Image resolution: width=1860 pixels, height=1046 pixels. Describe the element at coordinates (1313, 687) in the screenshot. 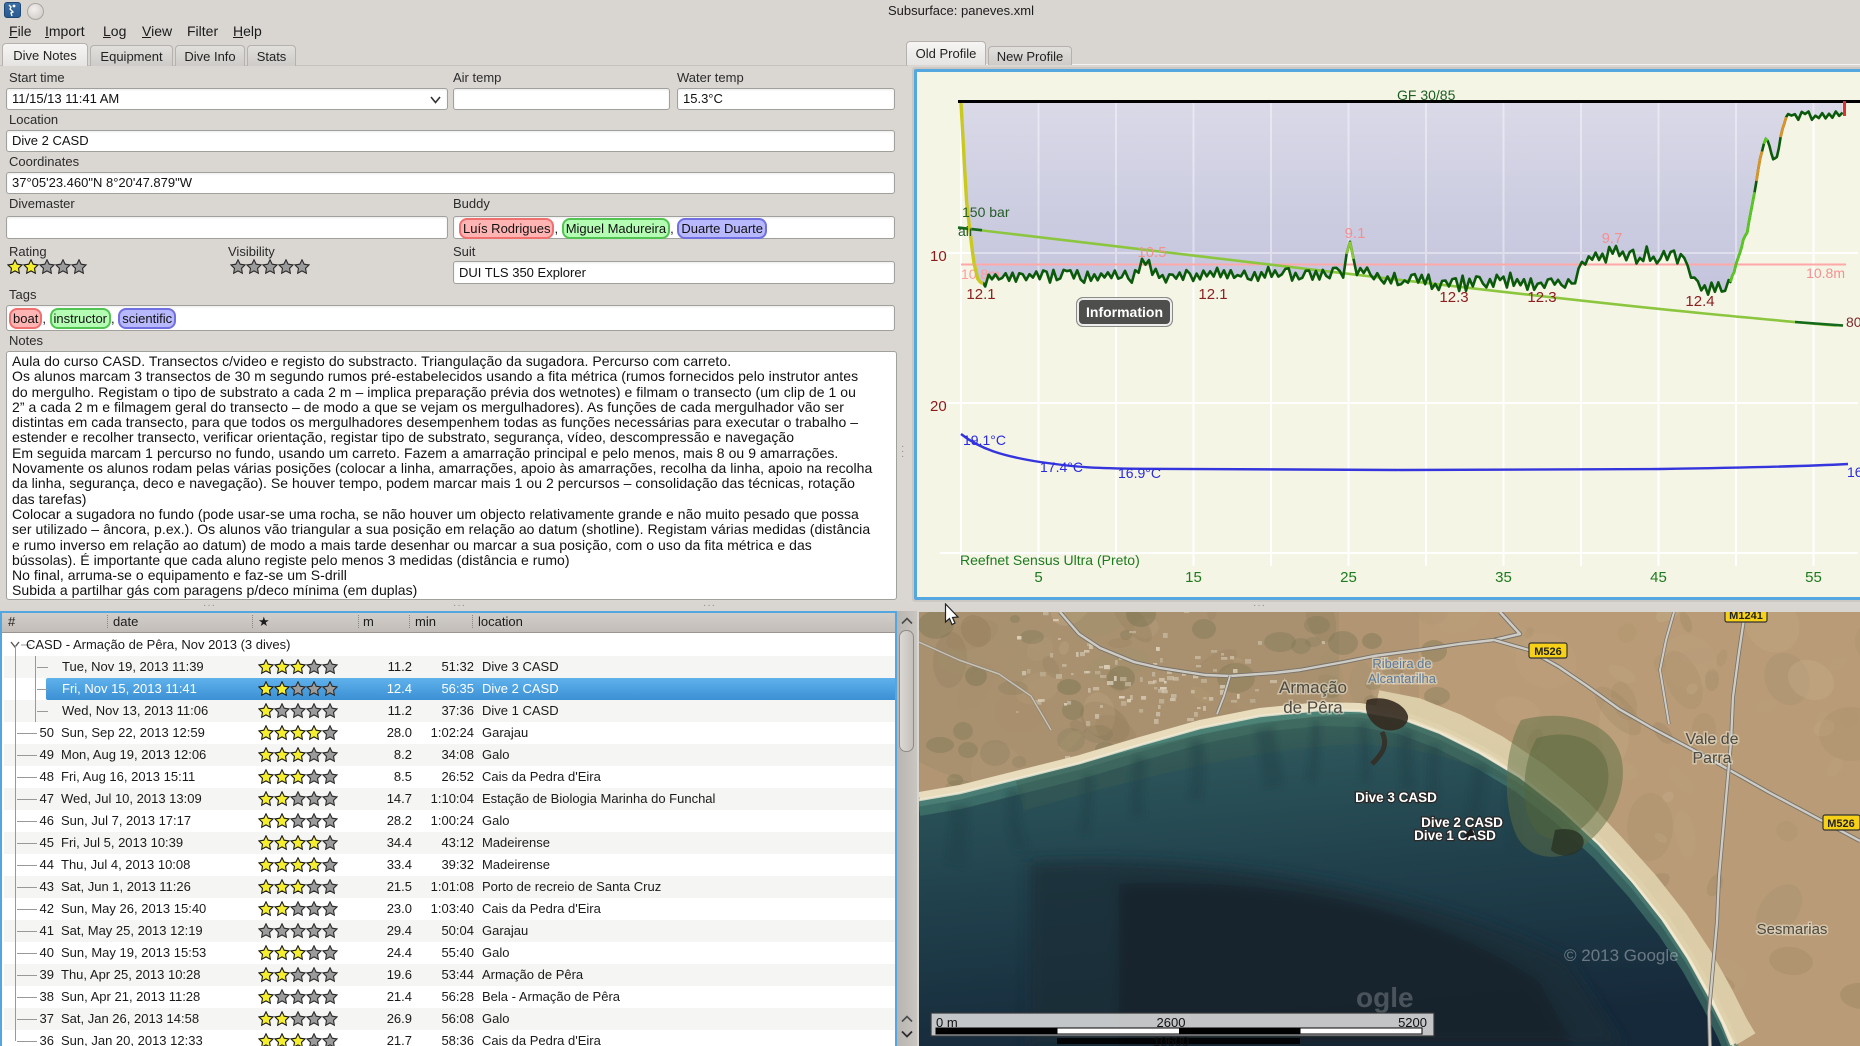

I see `svg-text: Armação` at that location.